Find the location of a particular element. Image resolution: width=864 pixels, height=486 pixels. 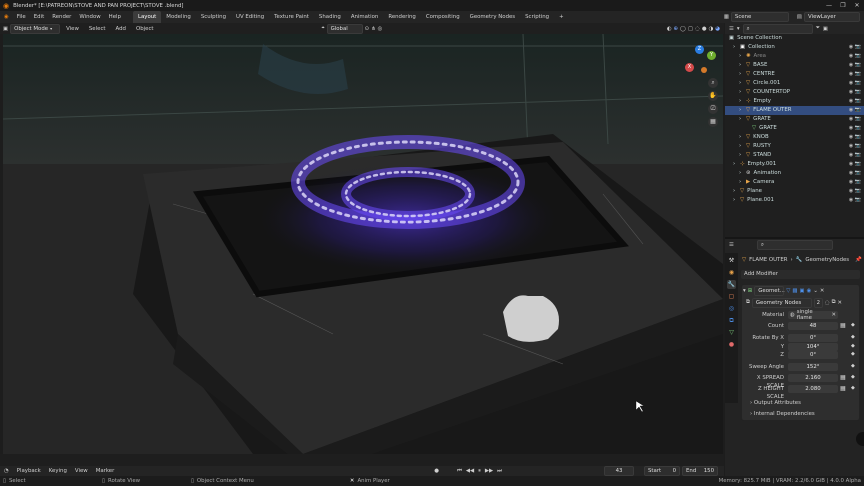

zoom-icon: ⌕ is located at coordinates (713, 83).